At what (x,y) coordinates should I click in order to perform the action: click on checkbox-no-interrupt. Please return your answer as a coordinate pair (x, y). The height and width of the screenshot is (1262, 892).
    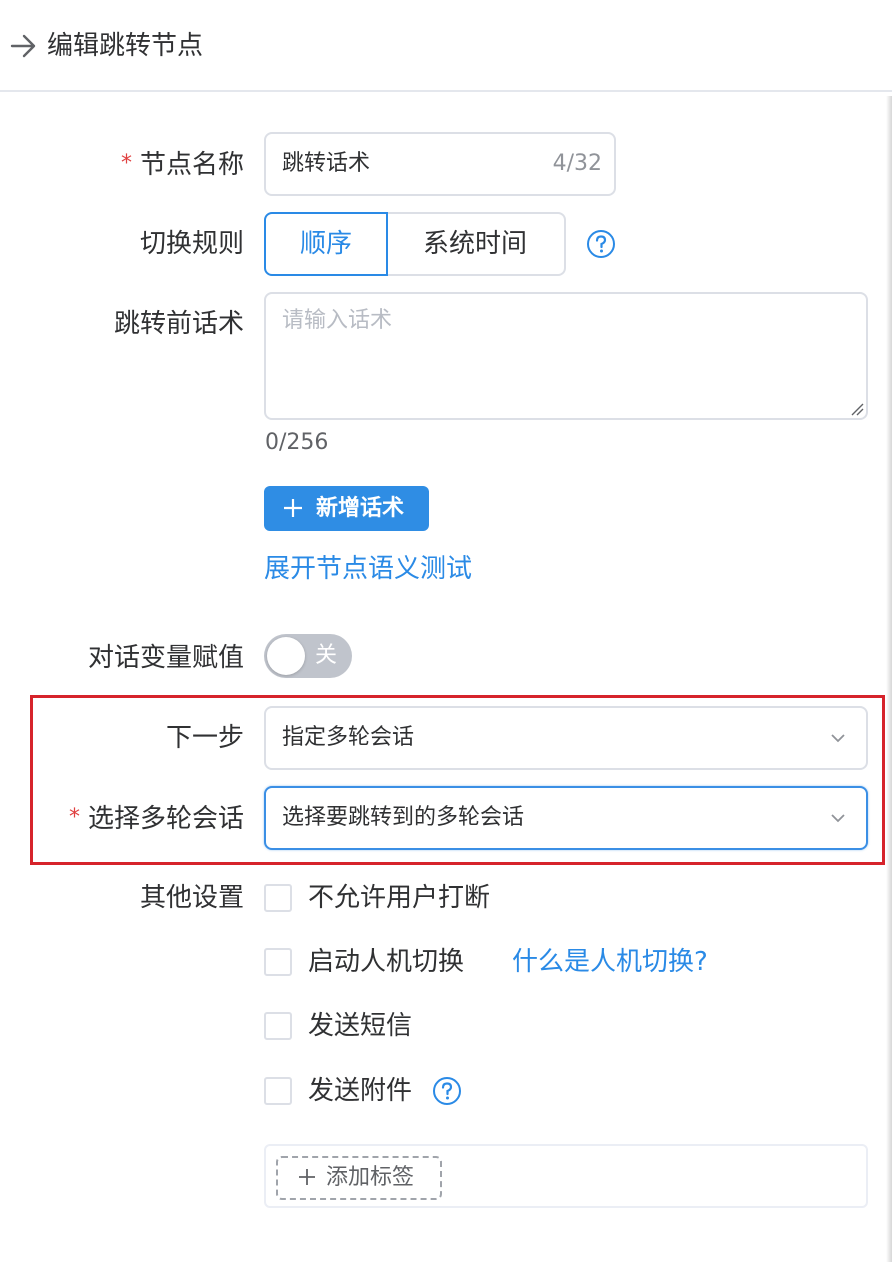
    Looking at the image, I should click on (278, 898).